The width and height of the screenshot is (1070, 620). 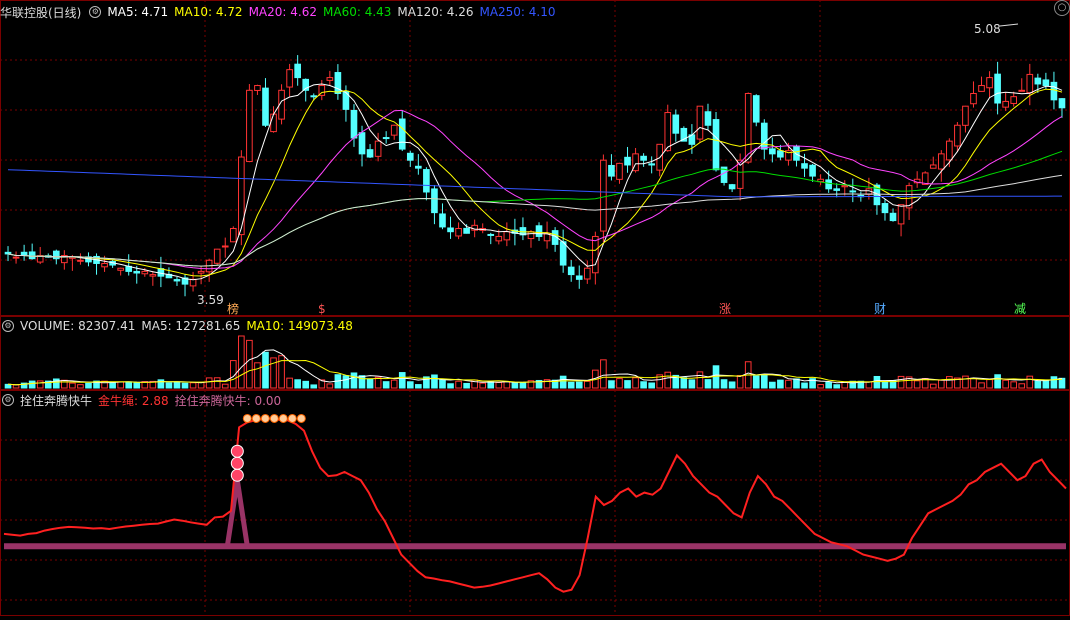 I want to click on legend-item: MA10: 149073.48, so click(x=299, y=326).